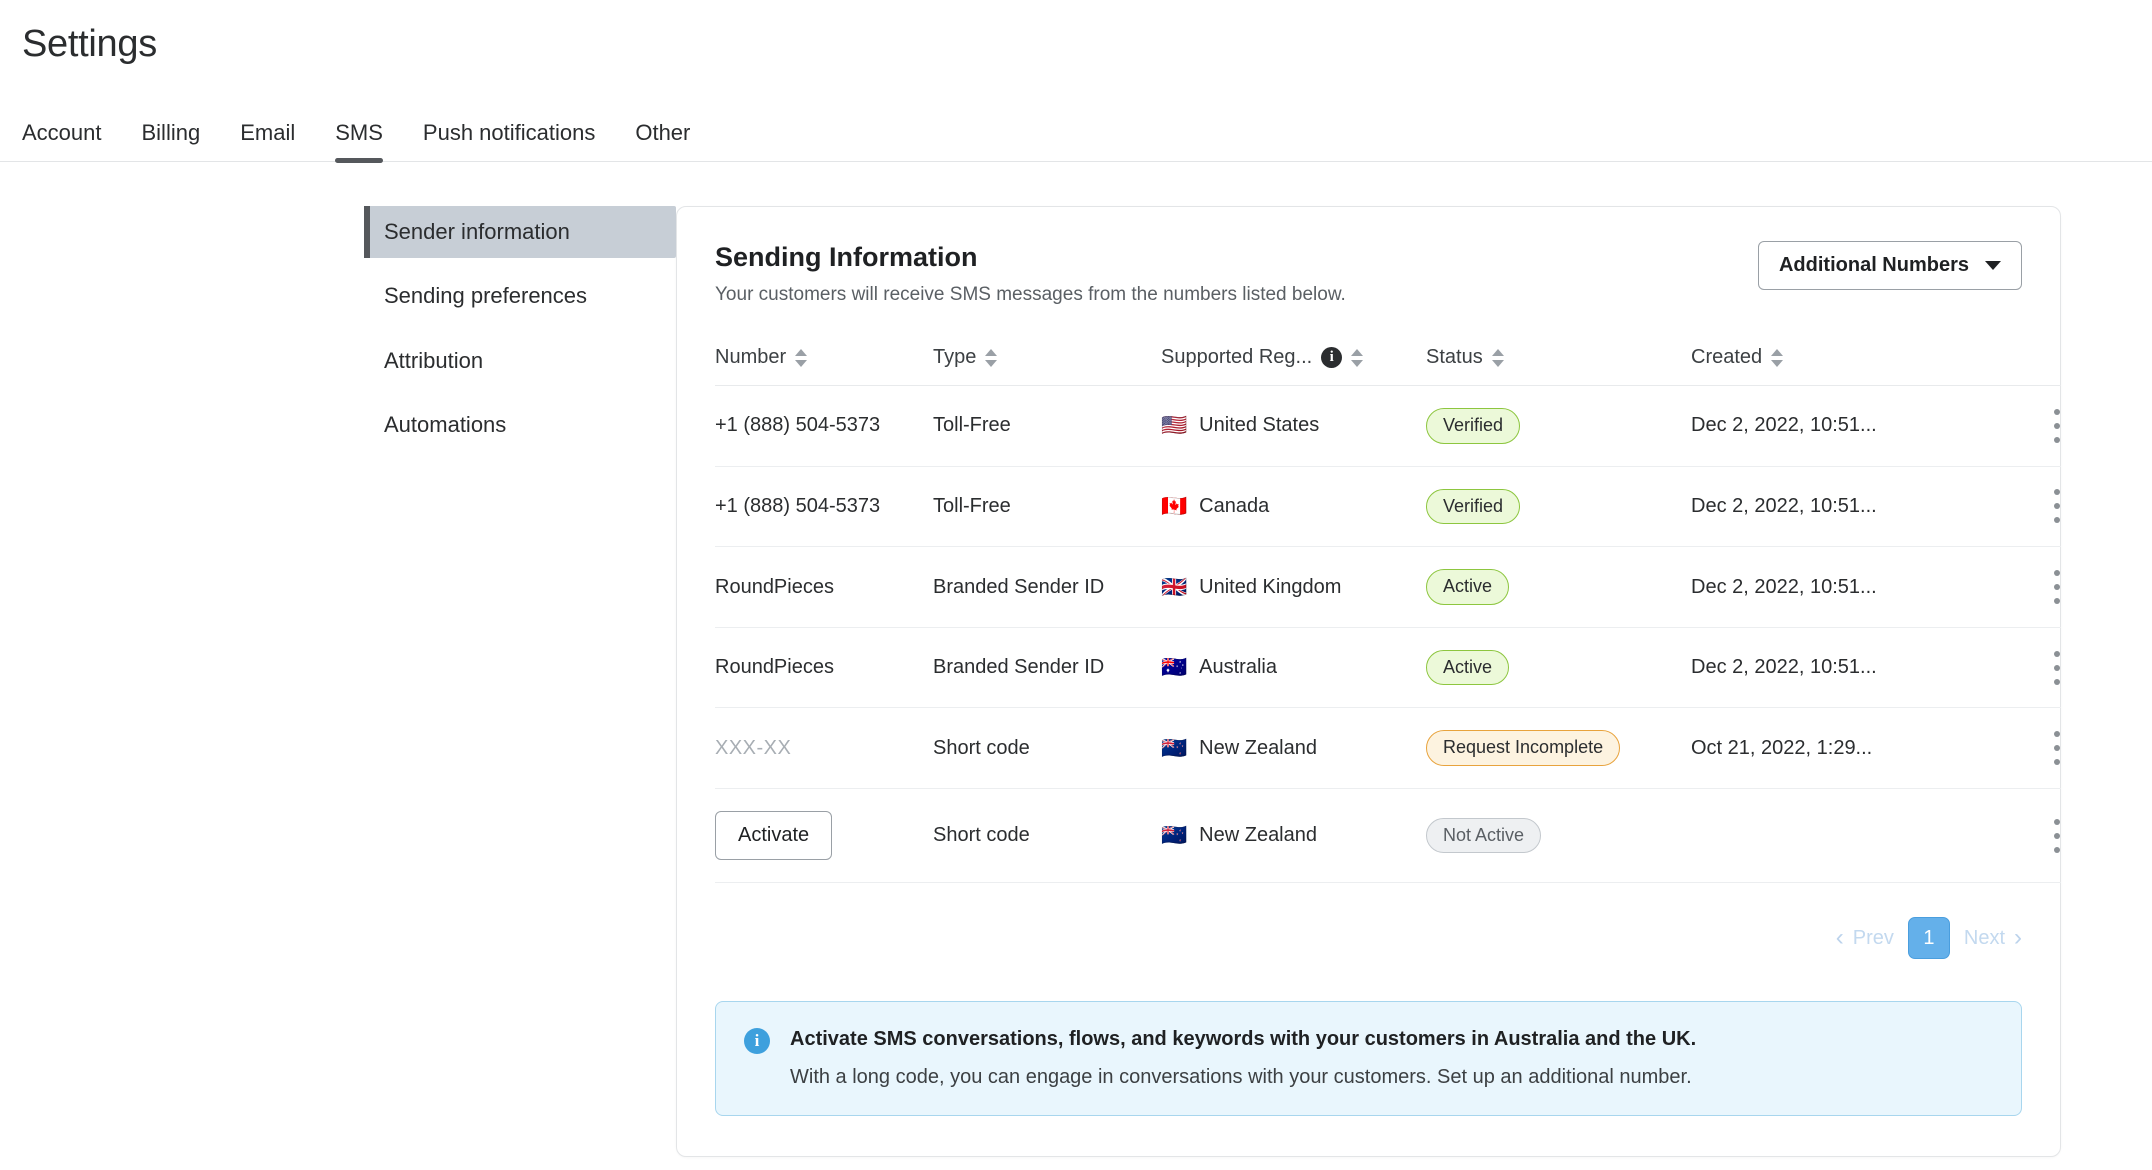 Image resolution: width=2152 pixels, height=1170 pixels. I want to click on cell-supported-region: 🇨🇦 Canada, so click(1293, 507).